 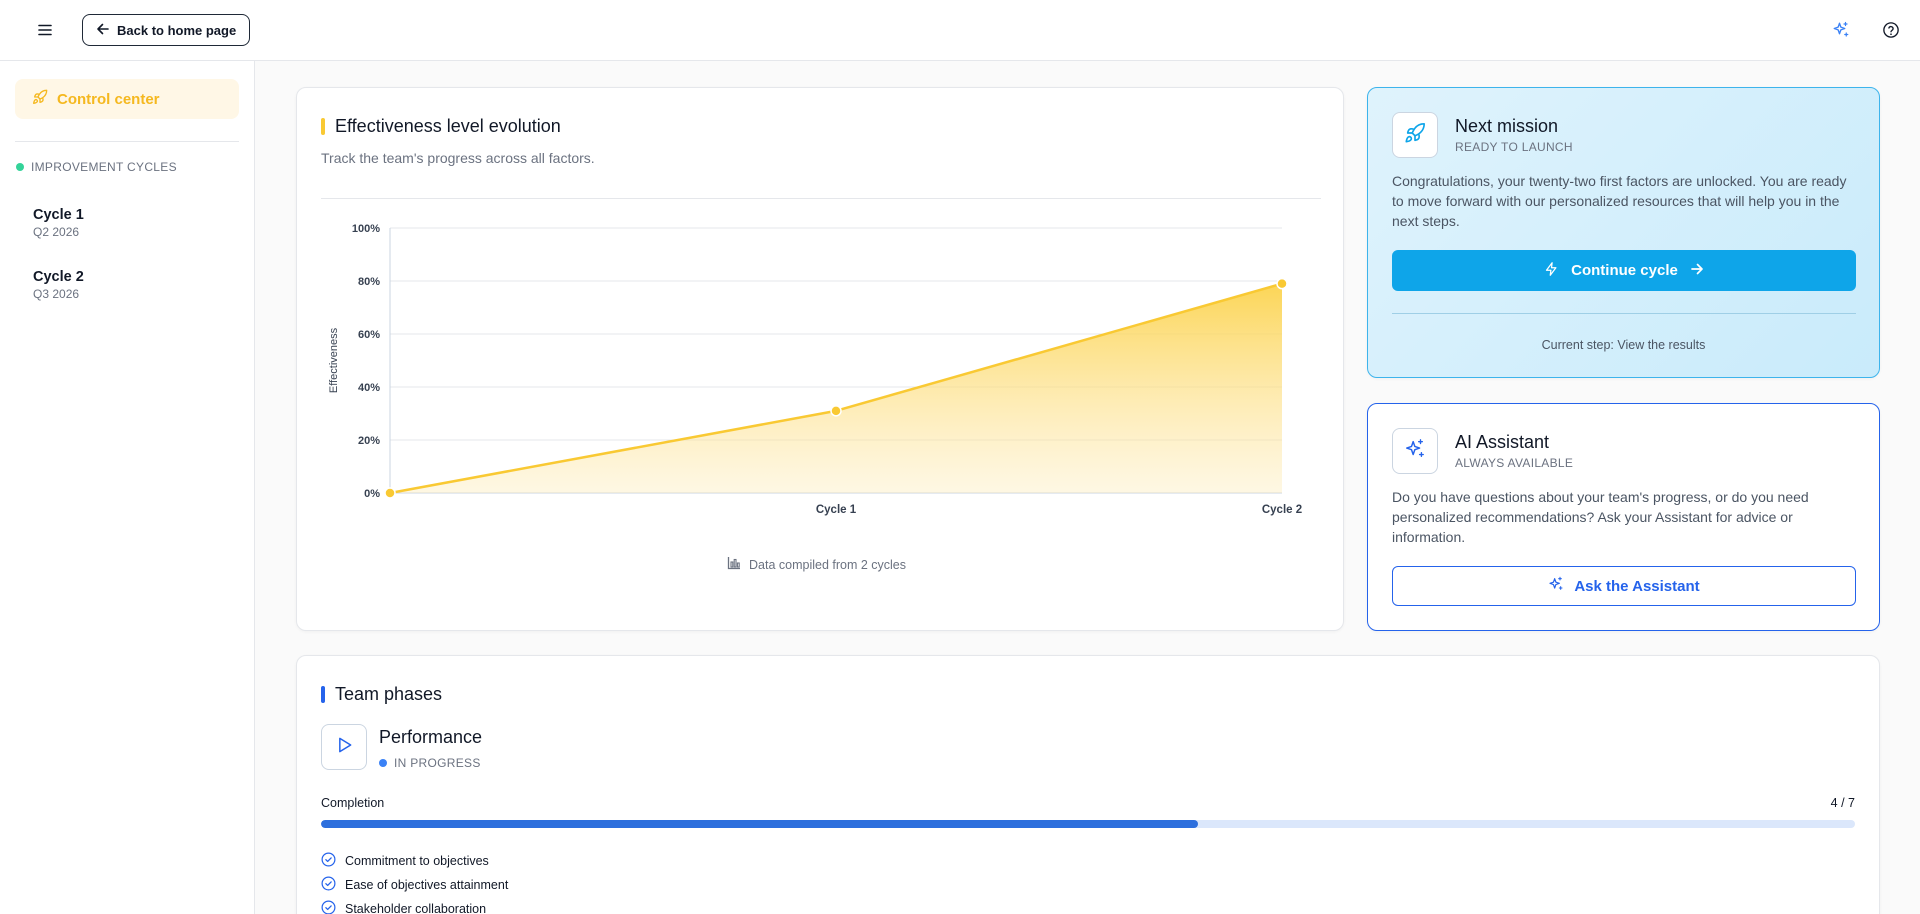 I want to click on cycle-period: Q2 2026, so click(x=56, y=232).